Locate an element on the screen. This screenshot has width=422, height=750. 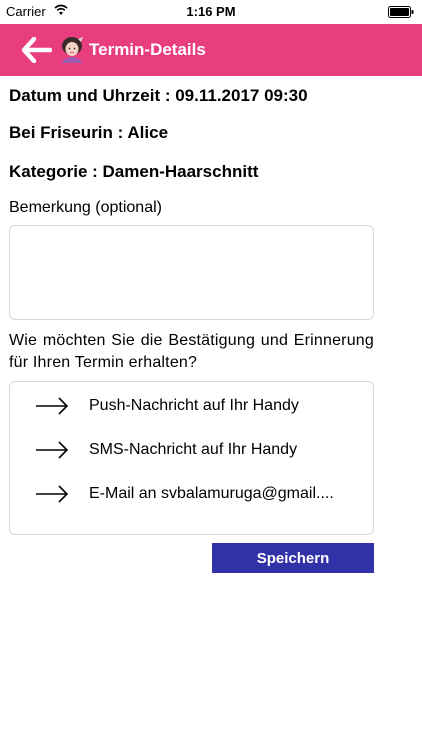
option-sms-notification: SMS-Nachricht auf Ihr Handy is located at coordinates (191, 450).